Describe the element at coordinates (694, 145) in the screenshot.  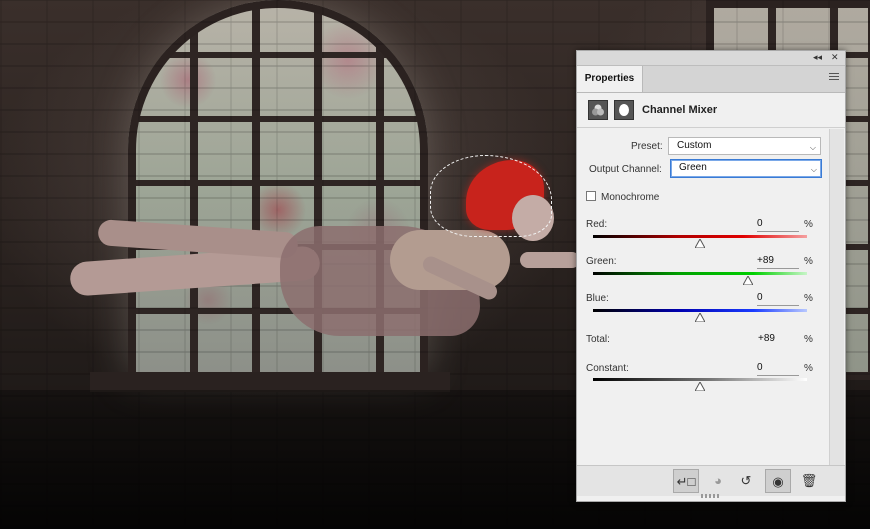
I see `preset-value: Custom` at that location.